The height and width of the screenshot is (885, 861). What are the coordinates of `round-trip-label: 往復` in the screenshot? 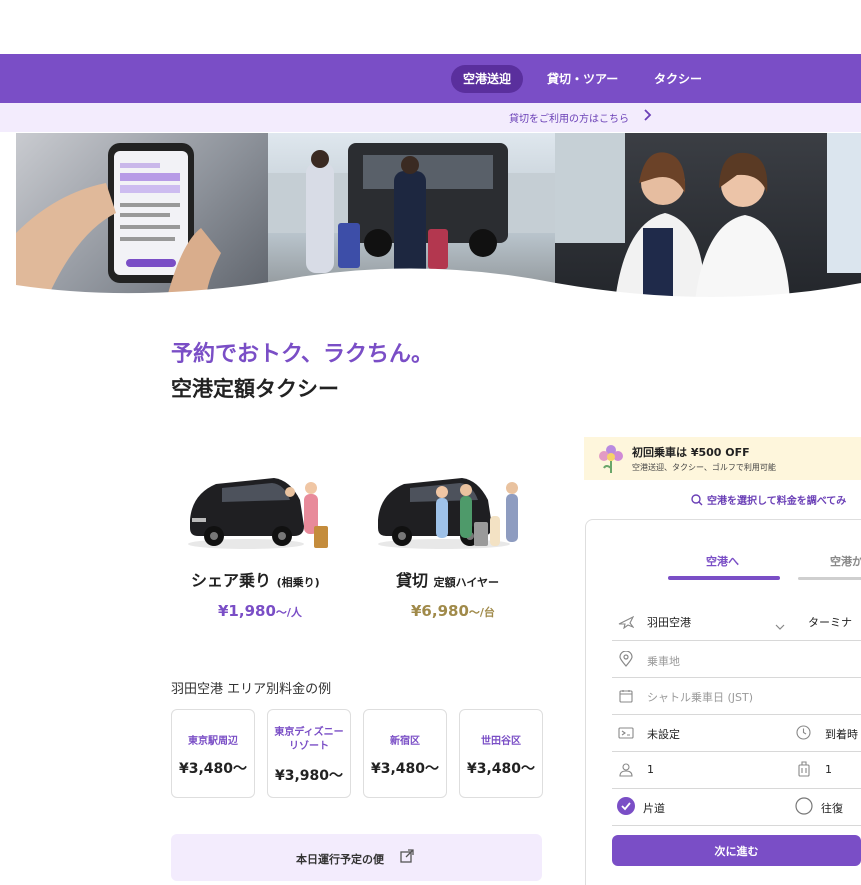 It's located at (832, 808).